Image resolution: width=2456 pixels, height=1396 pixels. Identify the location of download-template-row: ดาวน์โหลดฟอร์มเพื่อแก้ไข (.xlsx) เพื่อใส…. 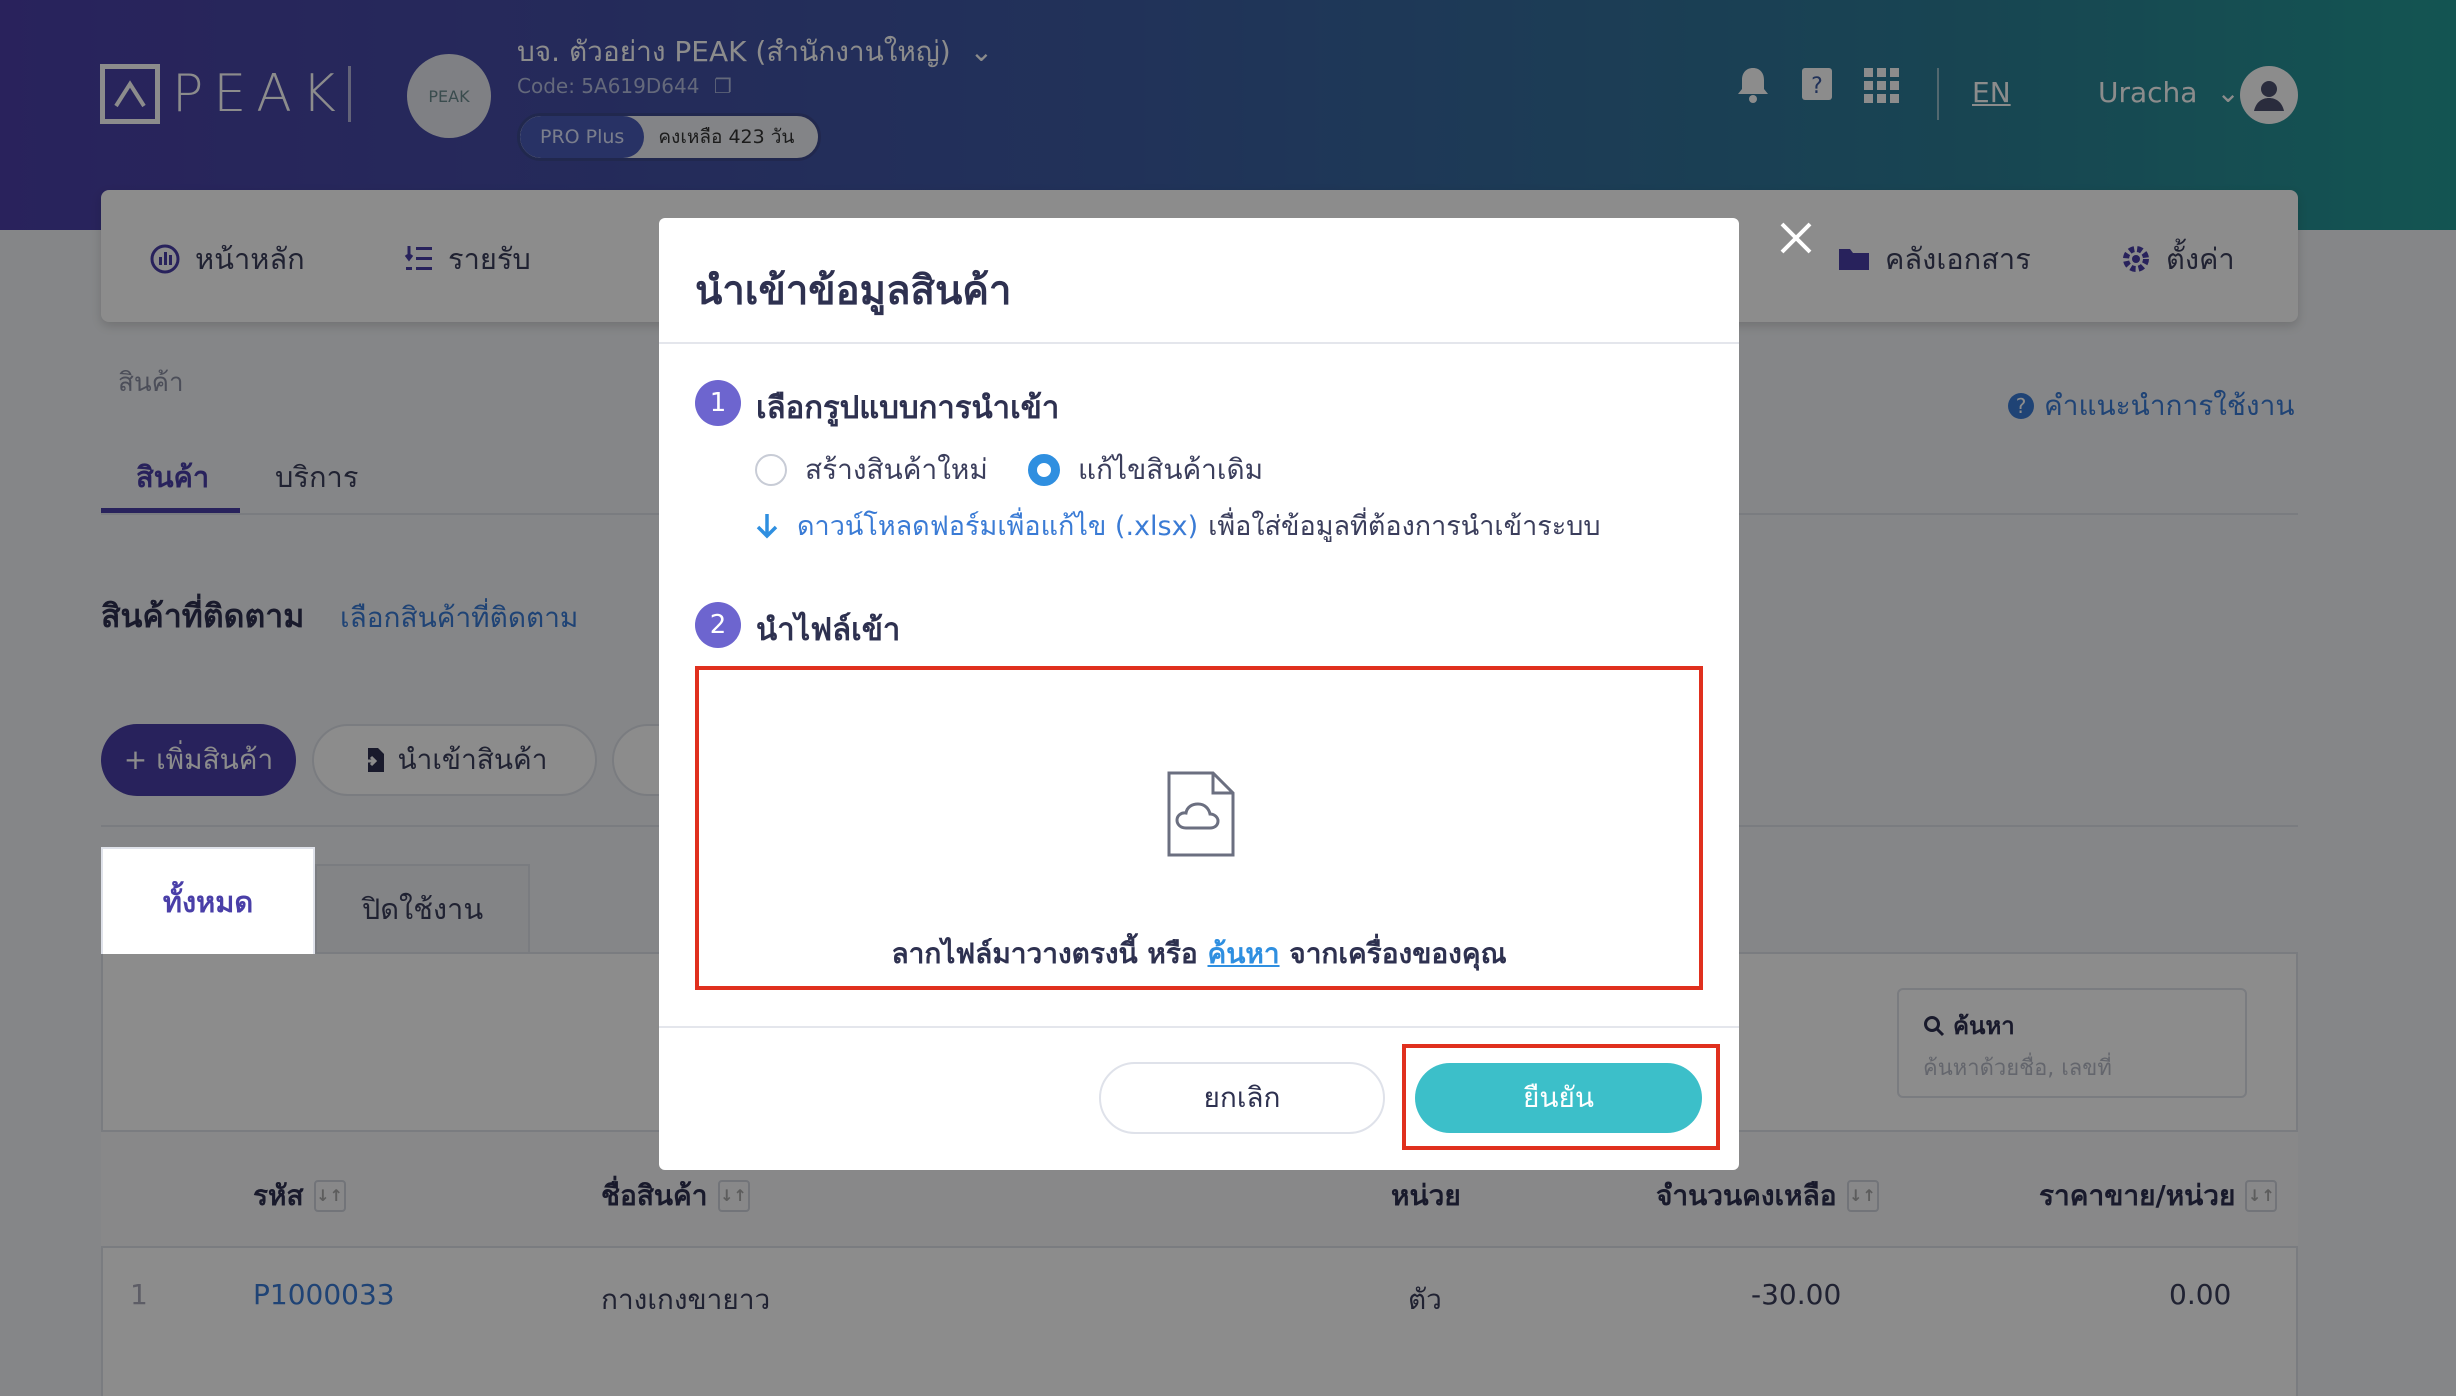
(1178, 525).